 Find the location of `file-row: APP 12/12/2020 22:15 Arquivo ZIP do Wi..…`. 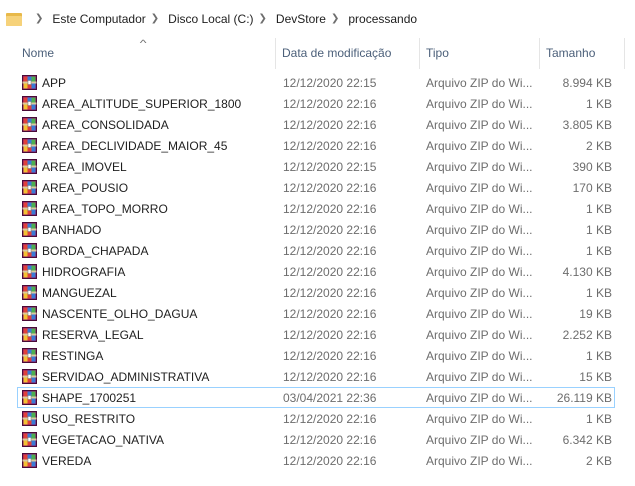

file-row: APP 12/12/2020 22:15 Arquivo ZIP do Wi..… is located at coordinates (316, 82).